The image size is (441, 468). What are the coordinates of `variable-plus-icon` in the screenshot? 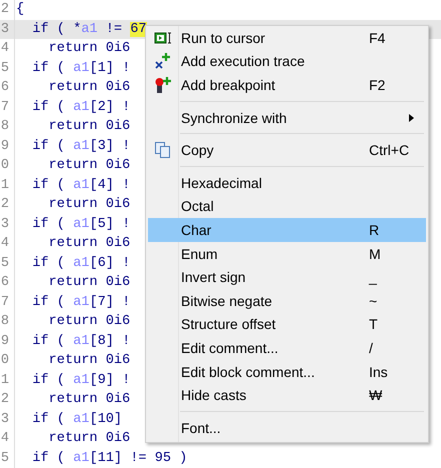 It's located at (163, 61).